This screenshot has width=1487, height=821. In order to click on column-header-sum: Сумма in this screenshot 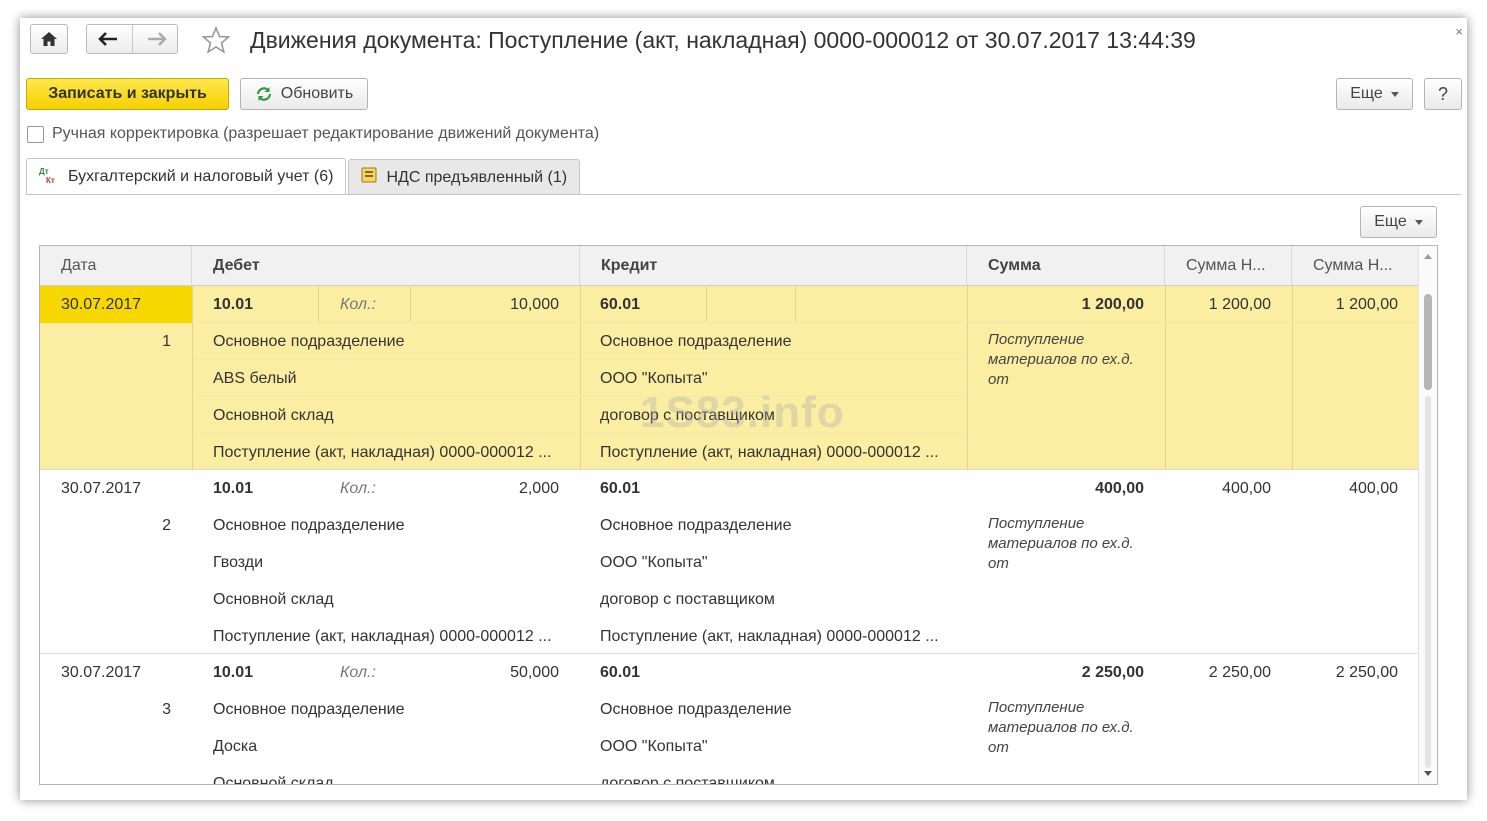, I will do `click(1066, 265)`.